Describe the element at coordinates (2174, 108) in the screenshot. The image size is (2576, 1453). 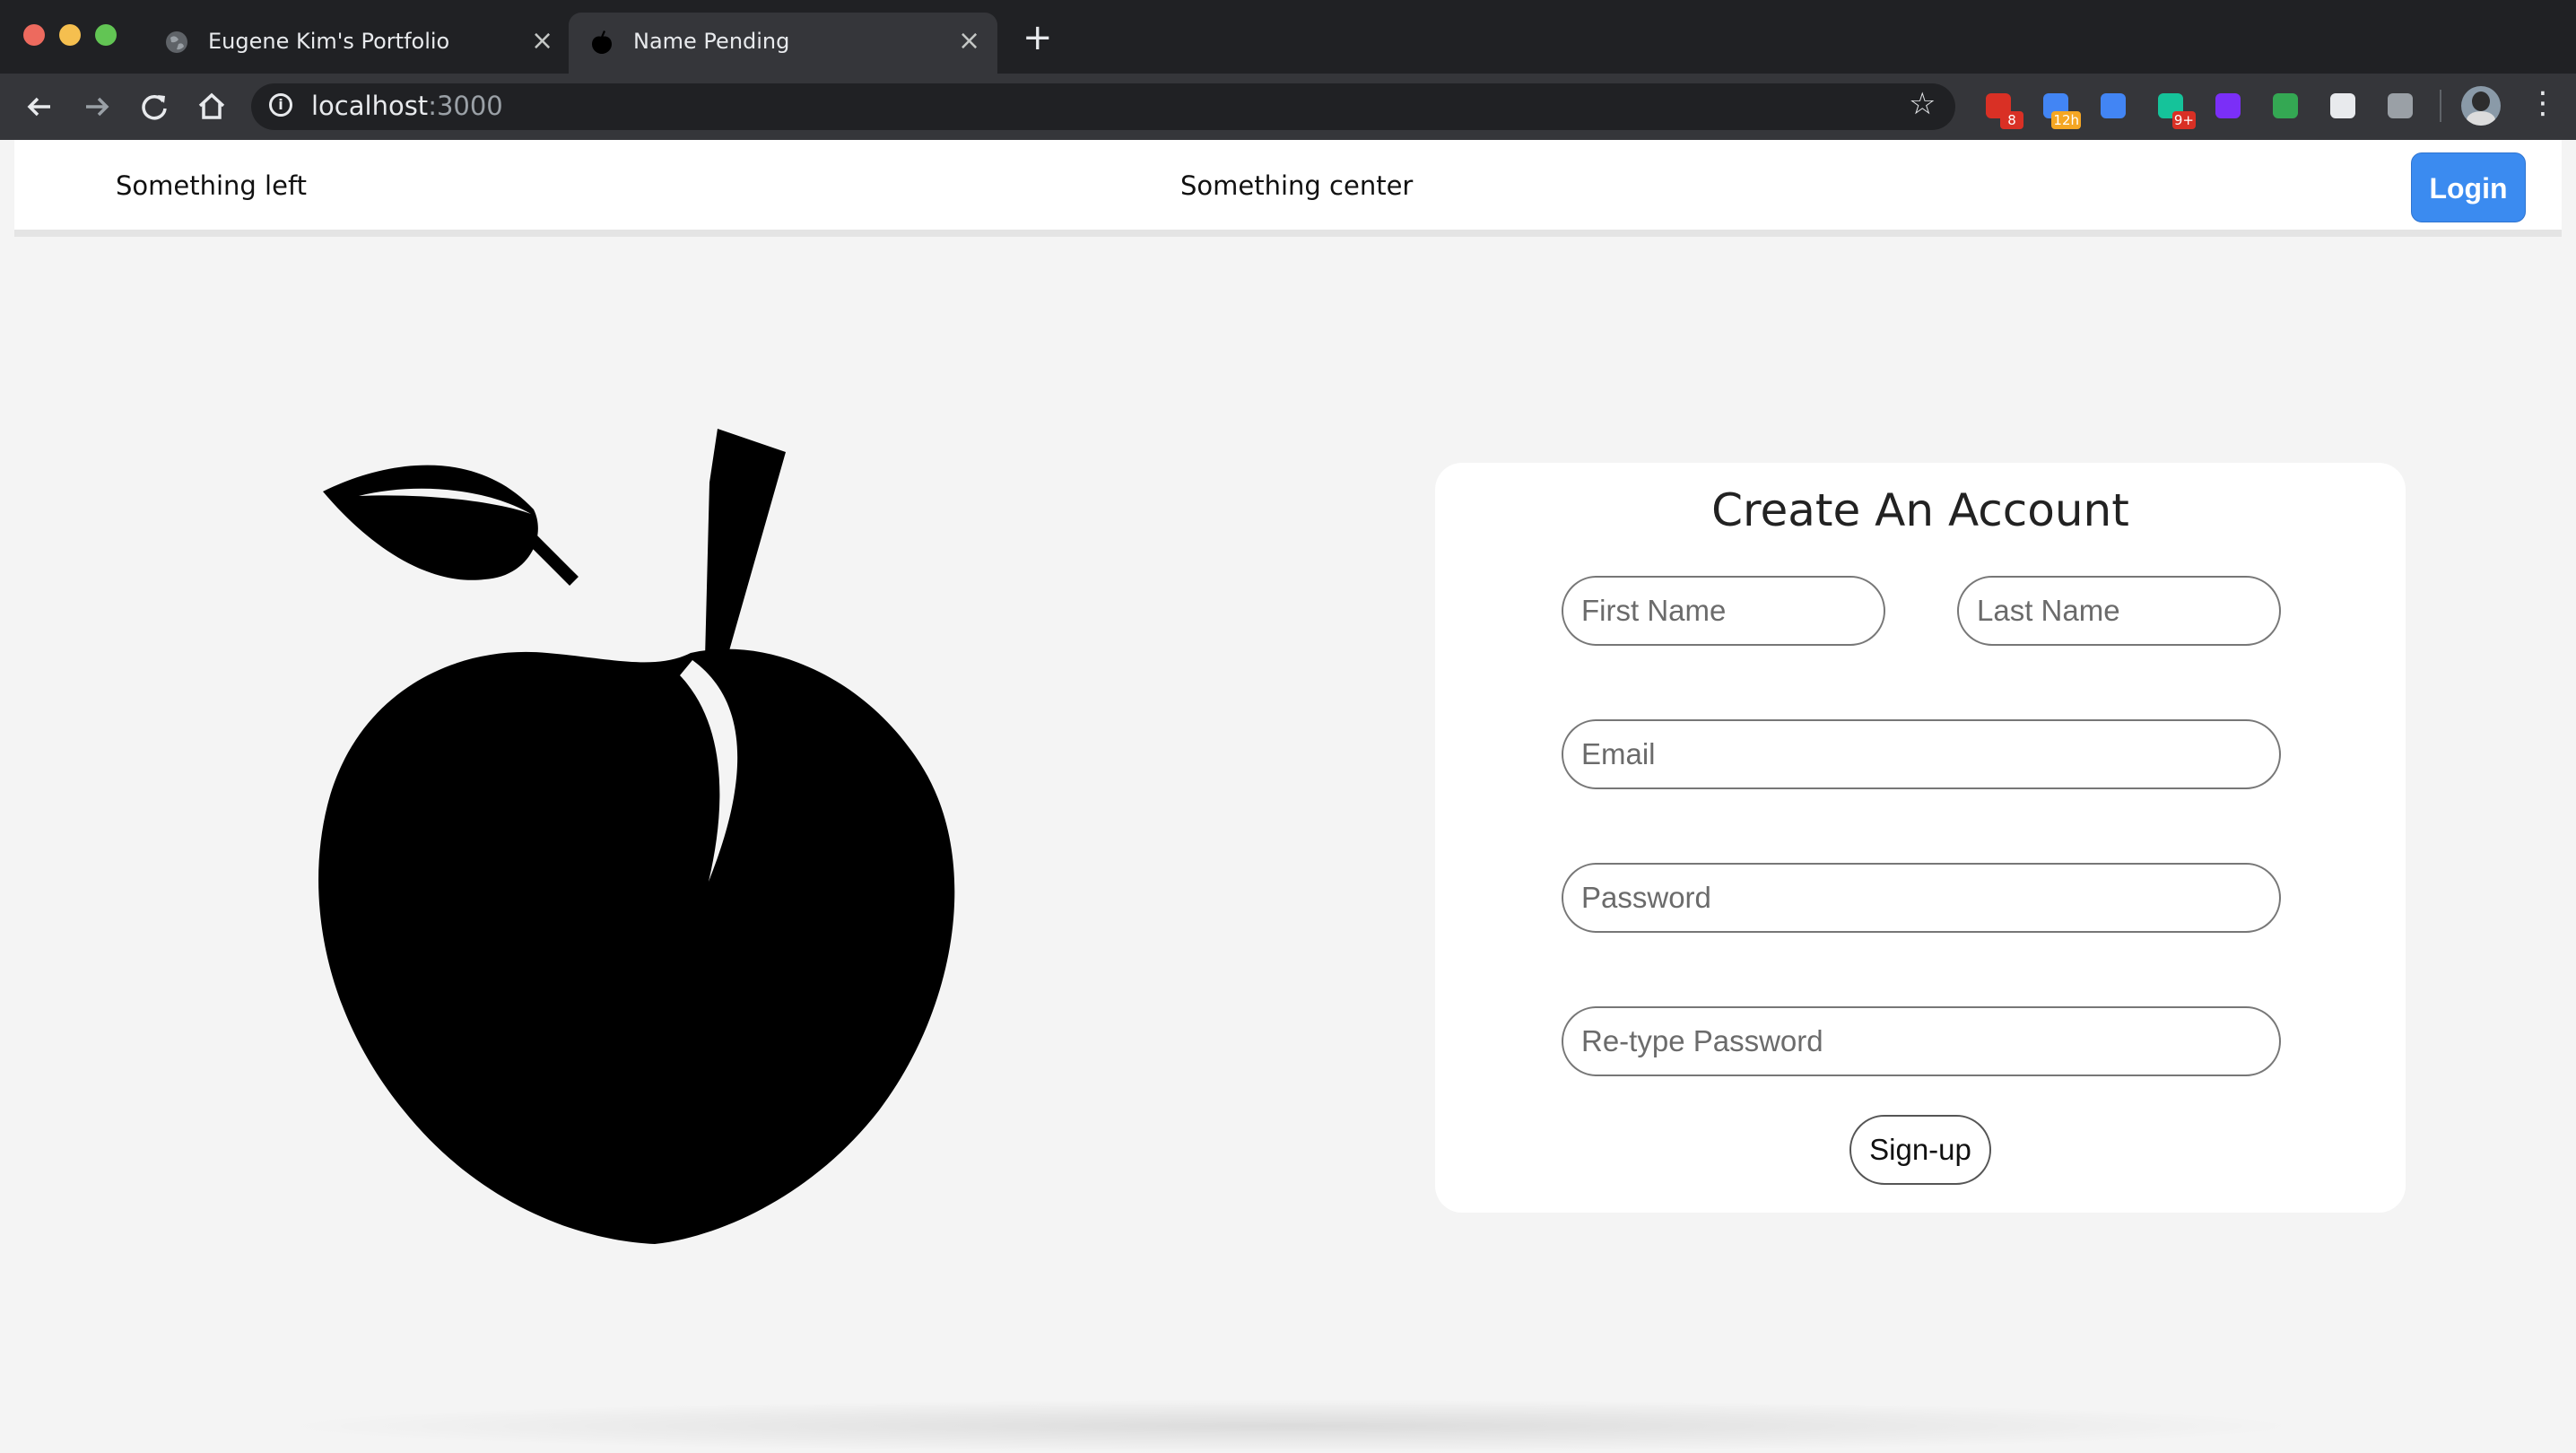
I see `grammar-extension-icon: 9+` at that location.